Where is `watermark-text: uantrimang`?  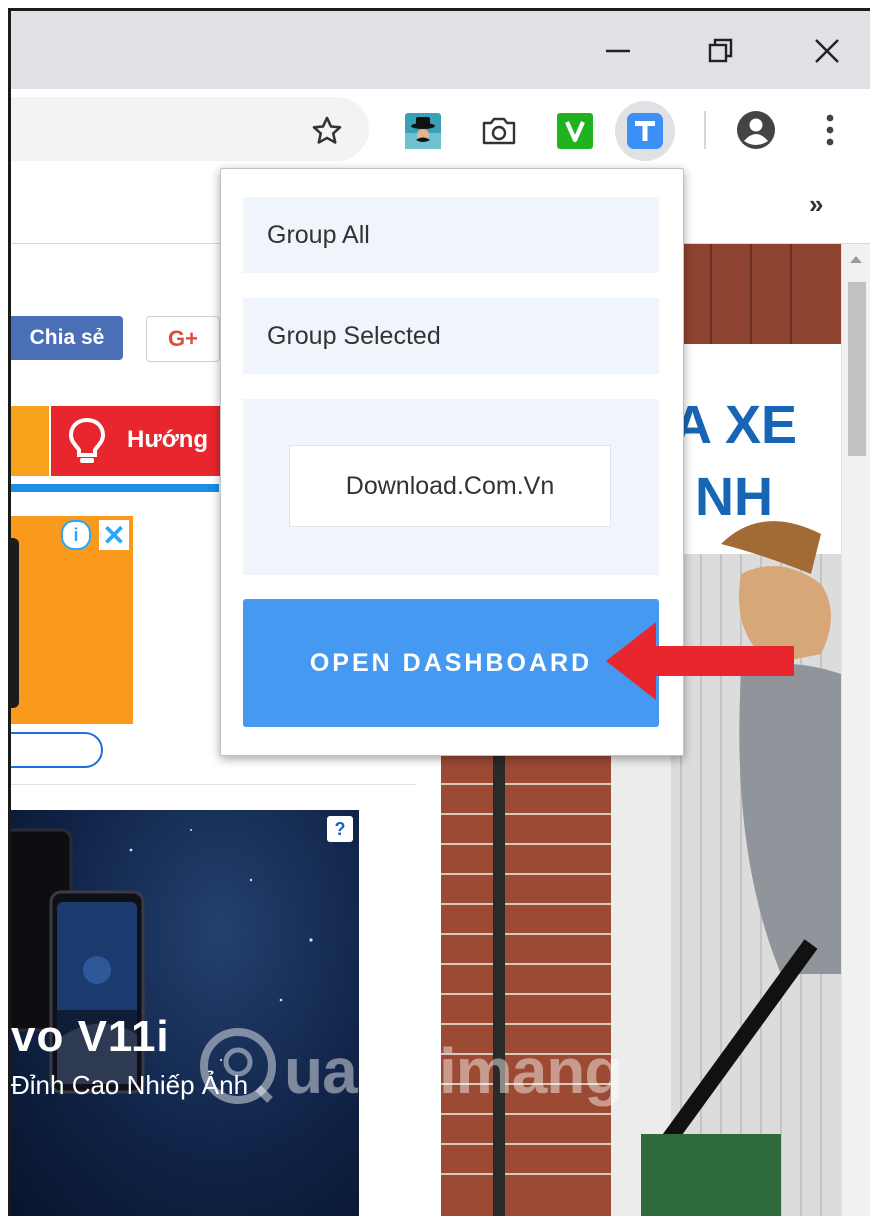
watermark-text: uantrimang is located at coordinates (453, 1071).